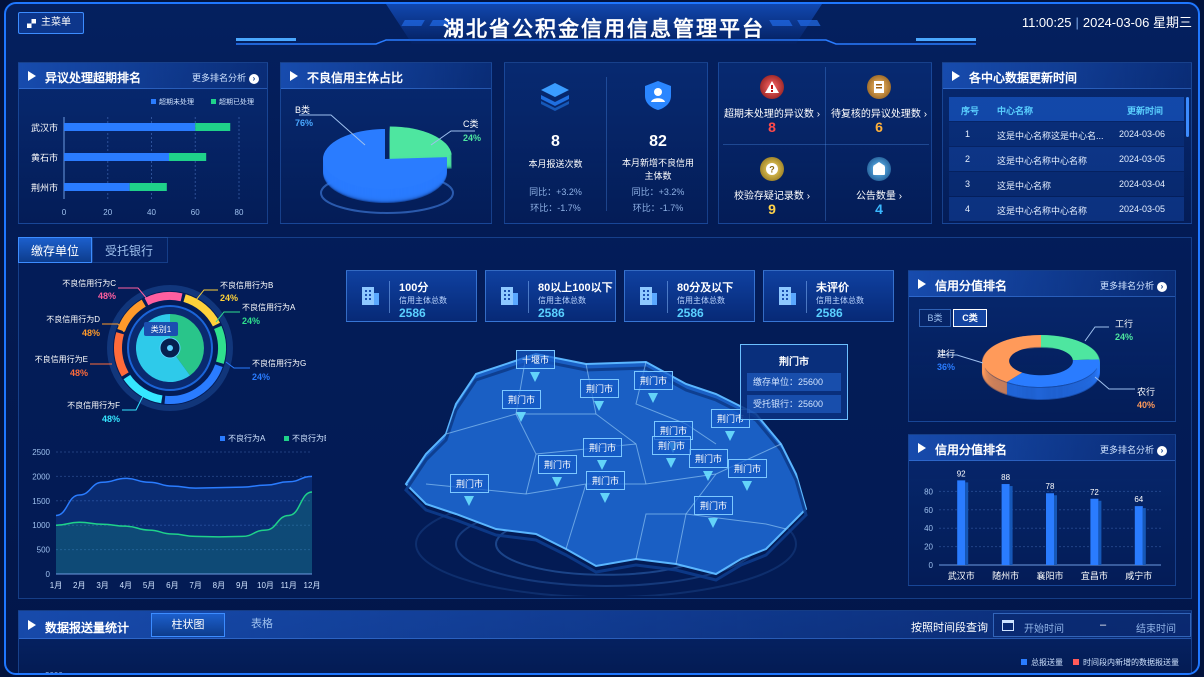 This screenshot has width=1204, height=677. Describe the element at coordinates (411, 296) in the screenshot. I see `stat-box: 100分 信用主体总数 2586` at that location.